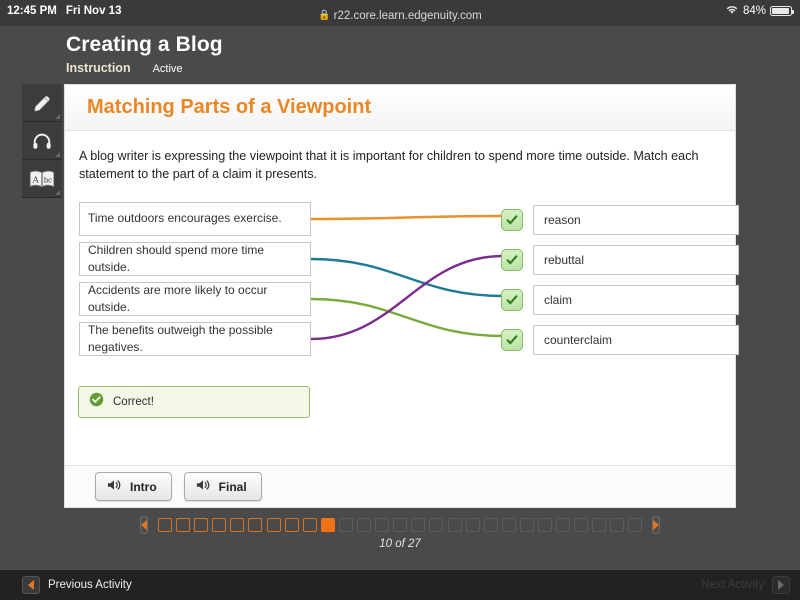 This screenshot has height=600, width=800. What do you see at coordinates (732, 585) in the screenshot?
I see `next-activity-label: Next Activity` at bounding box center [732, 585].